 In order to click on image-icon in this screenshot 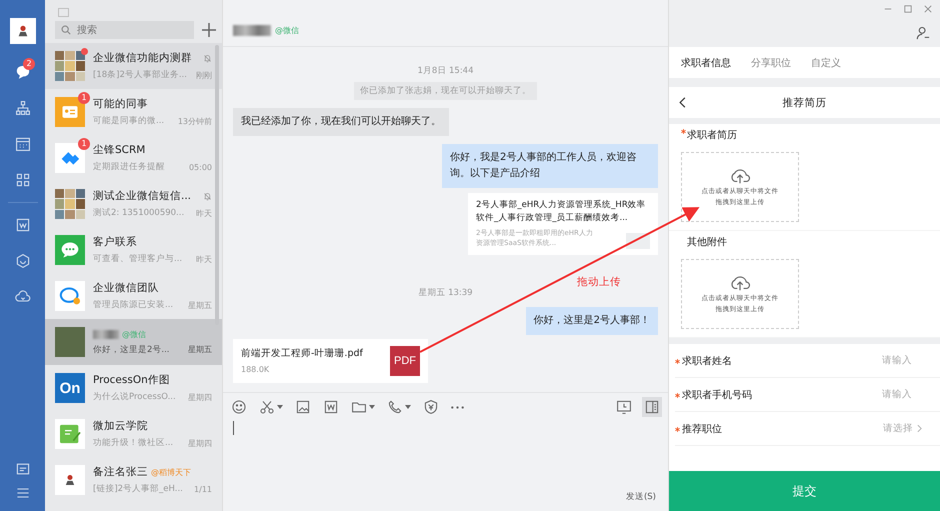, I will do `click(303, 407)`.